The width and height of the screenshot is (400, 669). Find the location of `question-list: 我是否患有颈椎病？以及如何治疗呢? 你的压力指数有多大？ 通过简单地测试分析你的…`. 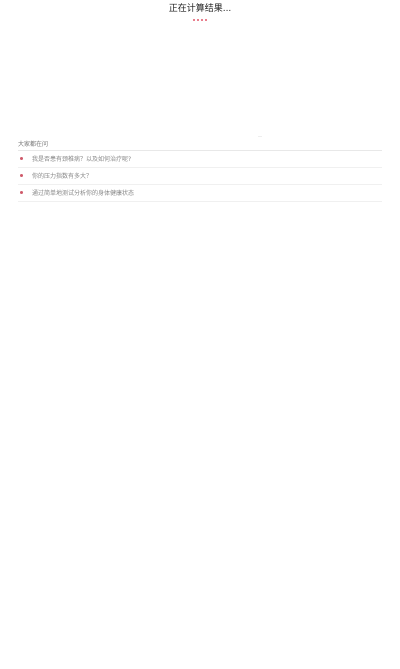

question-list: 我是否患有颈椎病？以及如何治疗呢? 你的压力指数有多大？ 通过简单地测试分析你的… is located at coordinates (200, 176).